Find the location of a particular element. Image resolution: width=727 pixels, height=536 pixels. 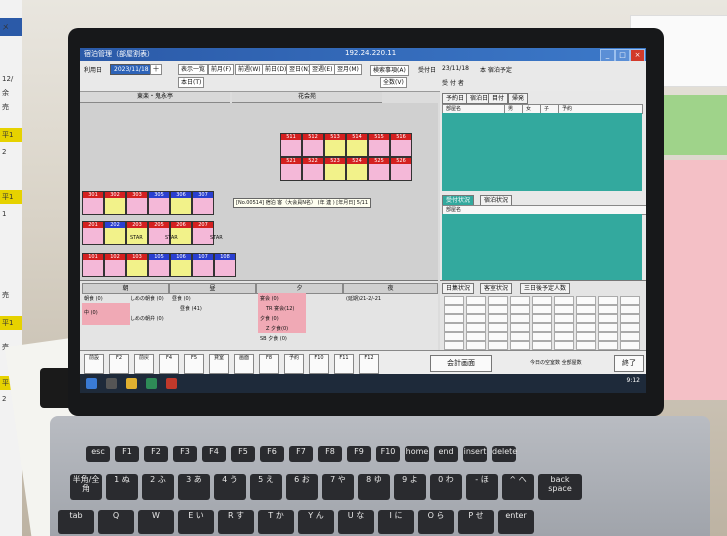

keyboard-key: home is located at coordinates (417, 454).